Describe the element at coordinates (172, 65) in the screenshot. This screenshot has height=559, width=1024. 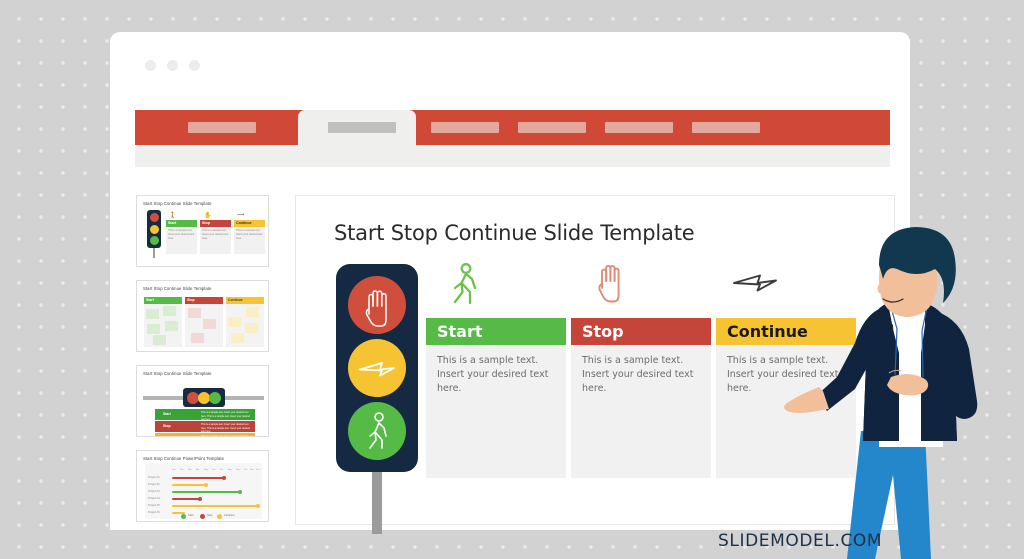
I see `minimize-dot` at that location.